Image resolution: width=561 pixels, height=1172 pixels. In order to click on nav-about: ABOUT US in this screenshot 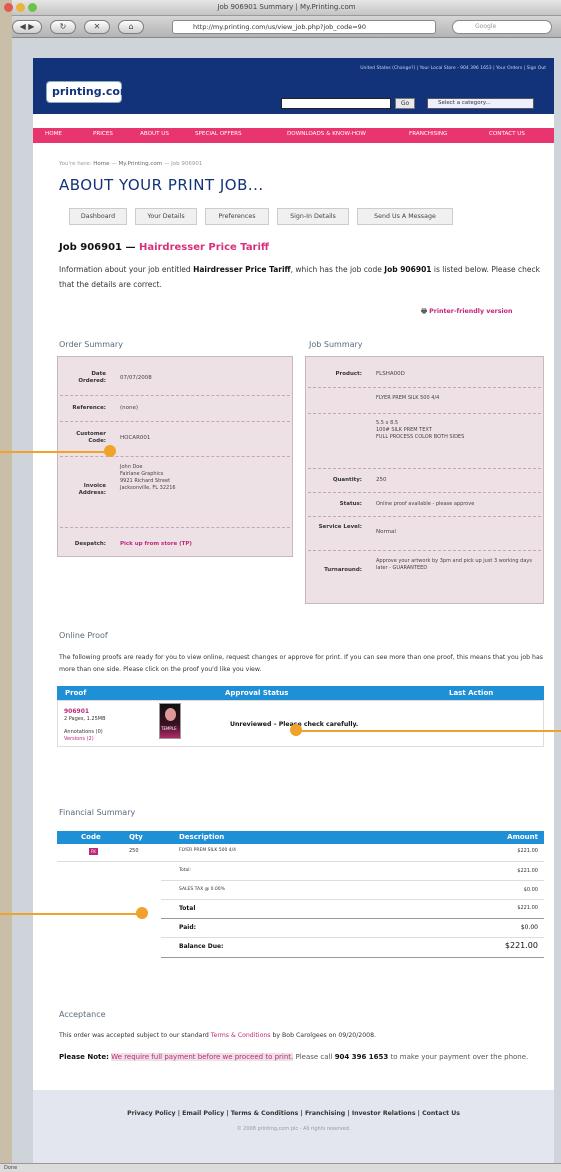, I will do `click(154, 134)`.